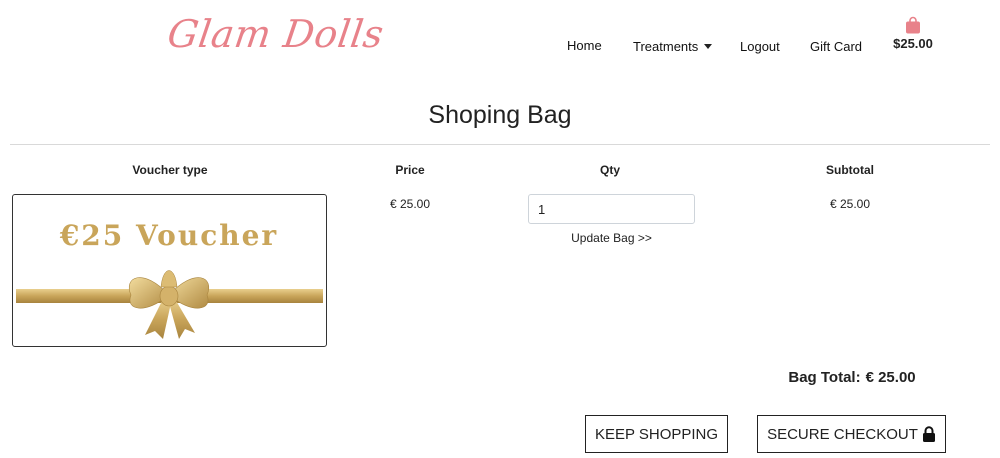  Describe the element at coordinates (500, 115) in the screenshot. I see `page-title: Shoping Bag` at that location.